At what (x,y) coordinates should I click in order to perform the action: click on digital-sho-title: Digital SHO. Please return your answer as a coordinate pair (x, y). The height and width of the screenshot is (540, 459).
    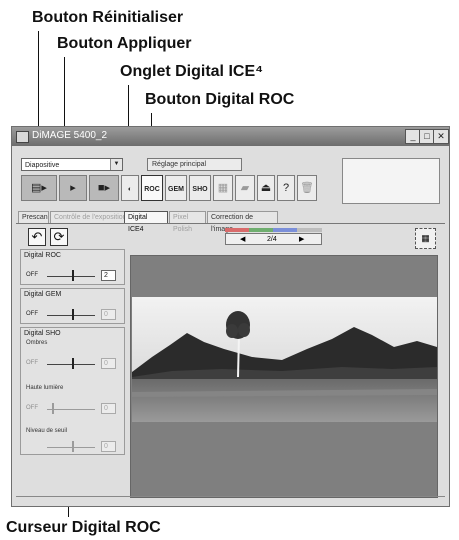
    Looking at the image, I should click on (42, 333).